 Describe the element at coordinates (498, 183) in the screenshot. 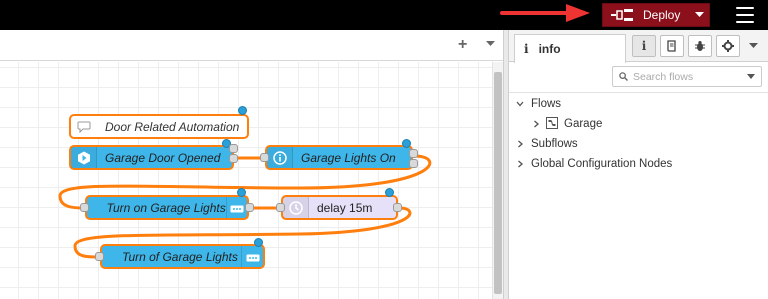

I see `scrollbar-thumb` at that location.